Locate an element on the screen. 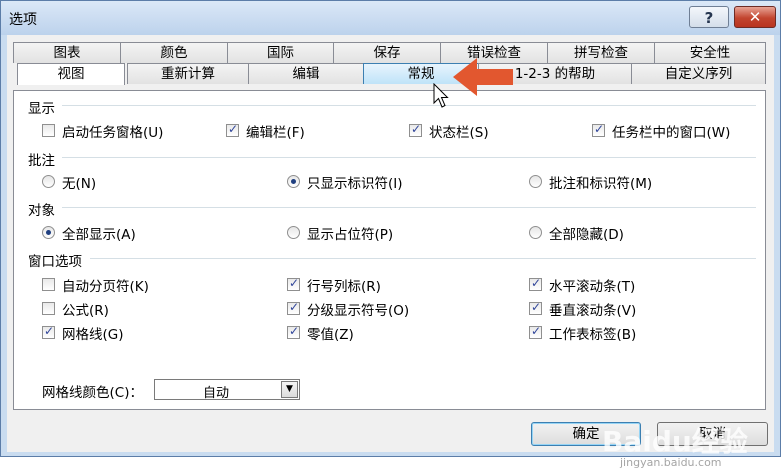 The image size is (781, 470). checkbox-row-col-headers is located at coordinates (293, 283).